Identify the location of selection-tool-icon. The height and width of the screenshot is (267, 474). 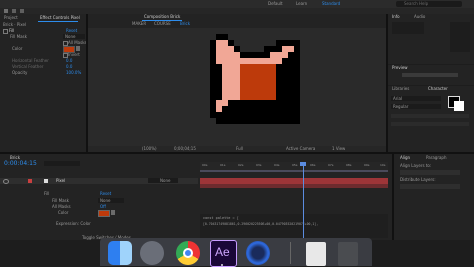
(6, 11).